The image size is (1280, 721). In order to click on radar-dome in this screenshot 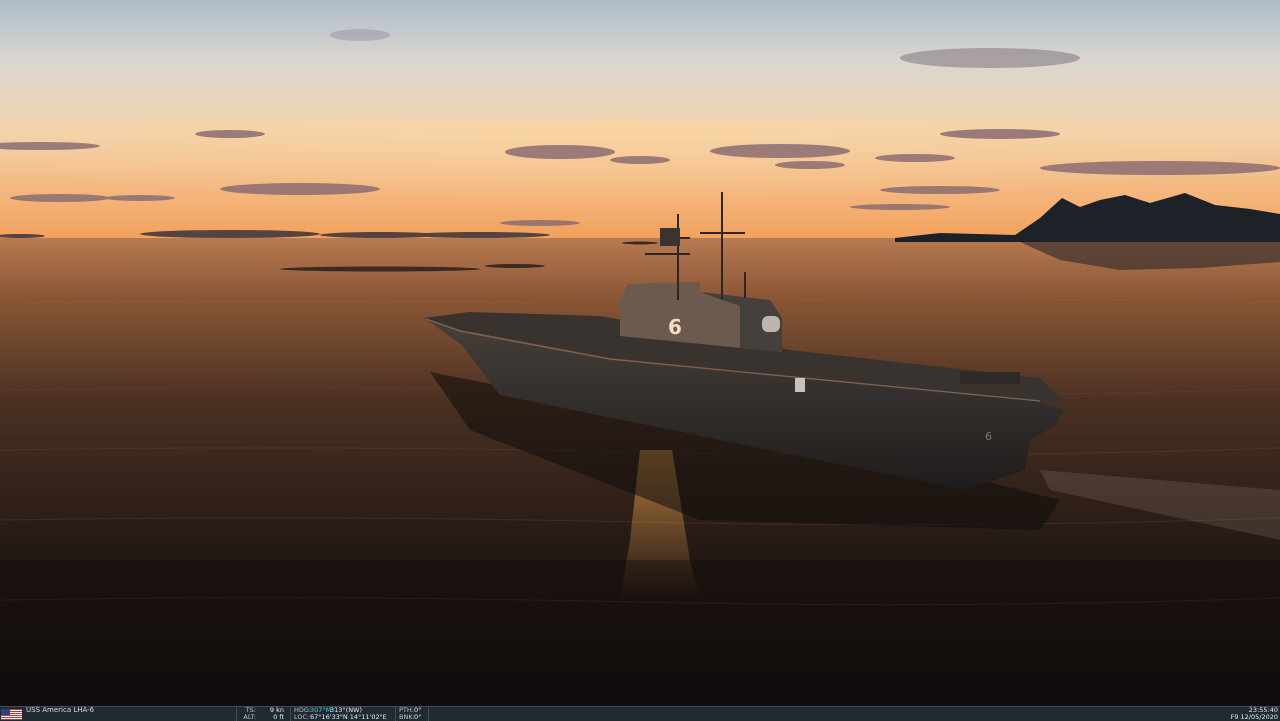, I will do `click(771, 324)`.